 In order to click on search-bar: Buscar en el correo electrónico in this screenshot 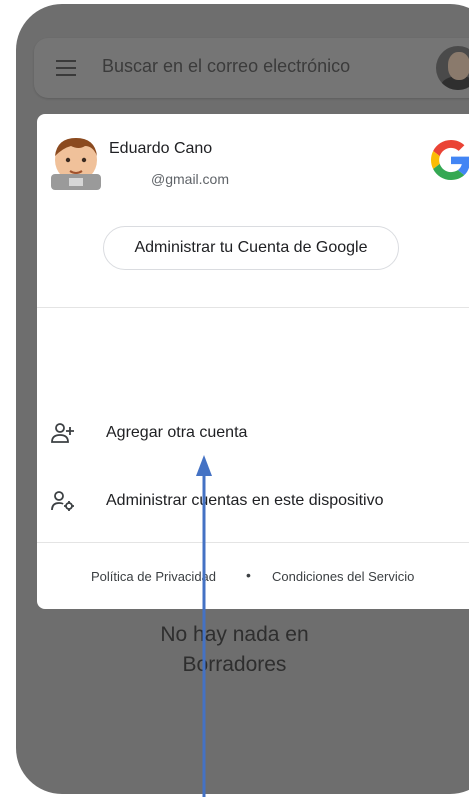, I will do `click(251, 68)`.